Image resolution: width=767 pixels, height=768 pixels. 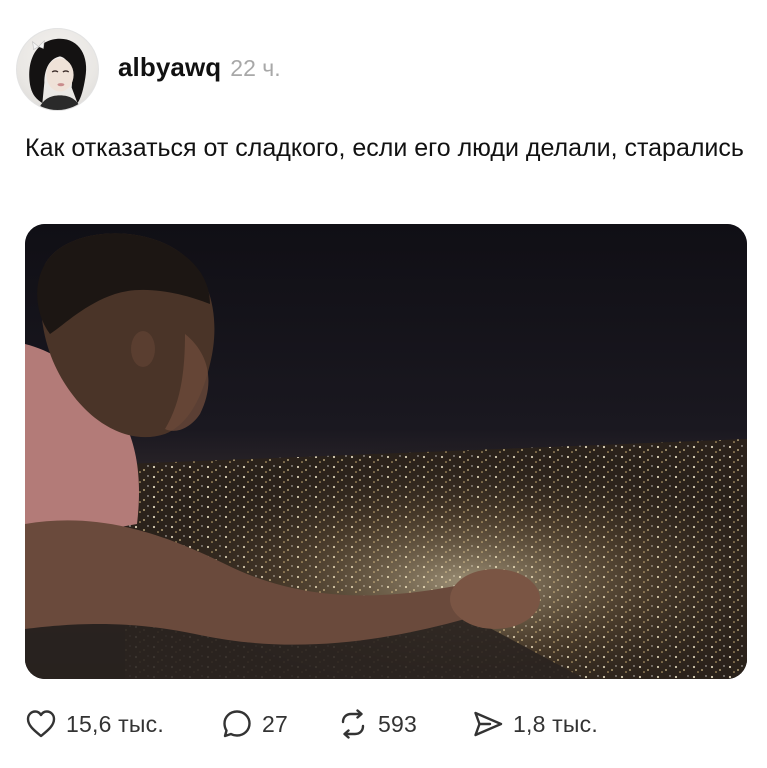 What do you see at coordinates (254, 724) in the screenshot?
I see `reply-button: 27` at bounding box center [254, 724].